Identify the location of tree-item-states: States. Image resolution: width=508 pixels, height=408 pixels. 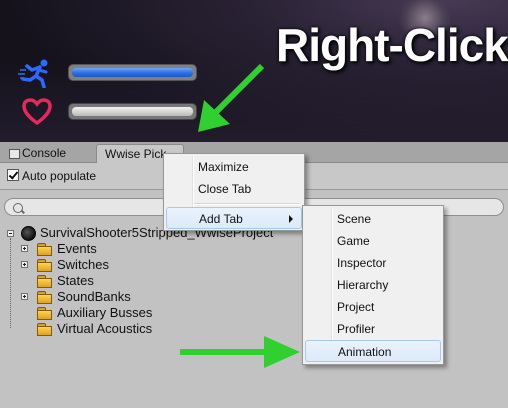
(100, 281).